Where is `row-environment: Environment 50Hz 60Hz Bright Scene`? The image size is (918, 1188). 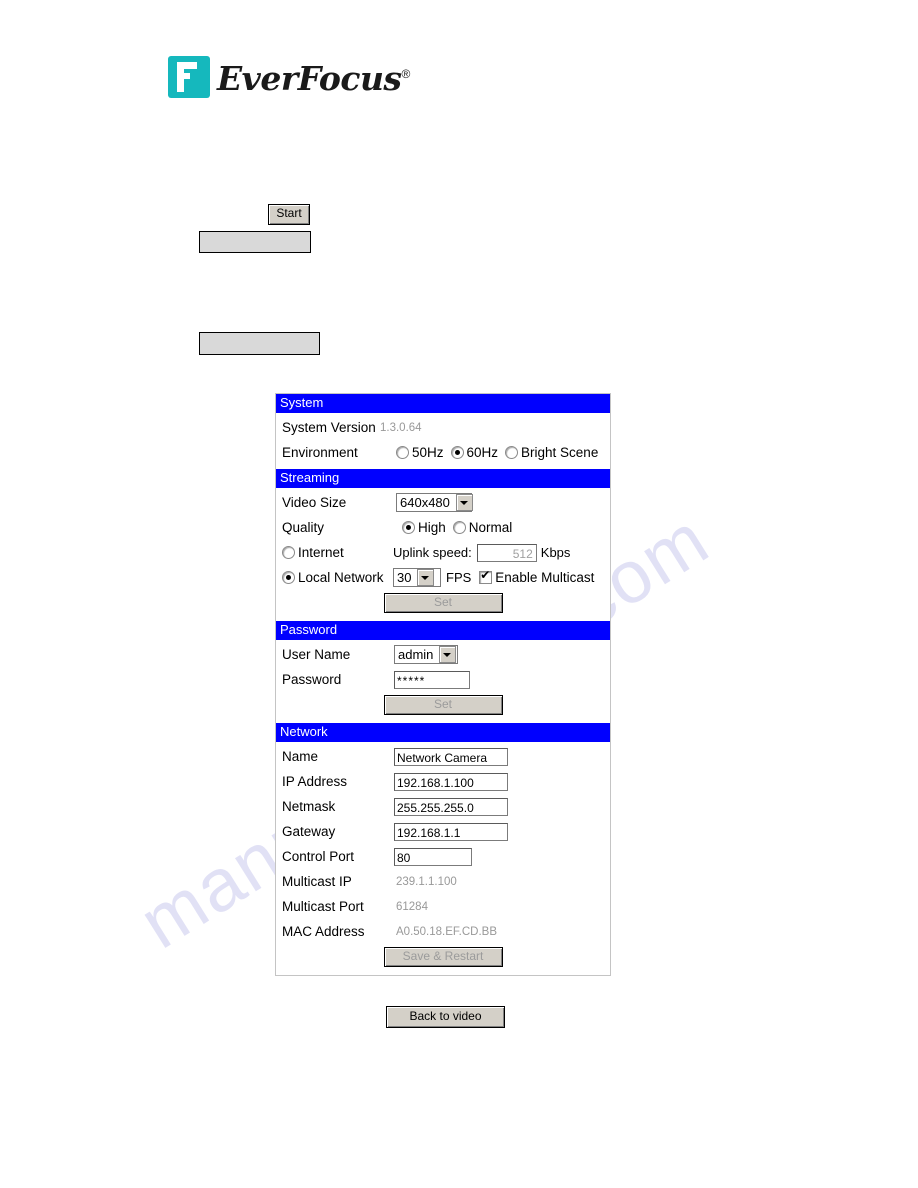
row-environment: Environment 50Hz 60Hz Bright Scene is located at coordinates (443, 452).